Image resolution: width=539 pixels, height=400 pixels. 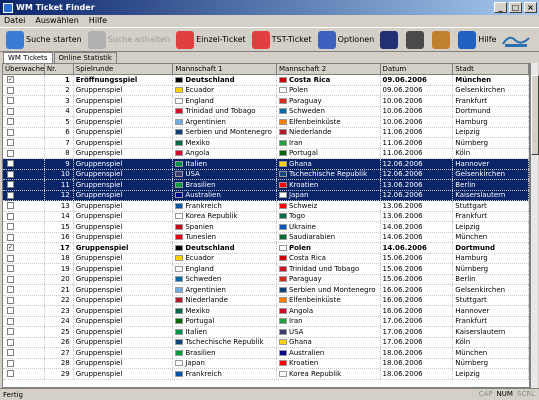 I want to click on city-cell: Frankfurt, so click(x=491, y=321).